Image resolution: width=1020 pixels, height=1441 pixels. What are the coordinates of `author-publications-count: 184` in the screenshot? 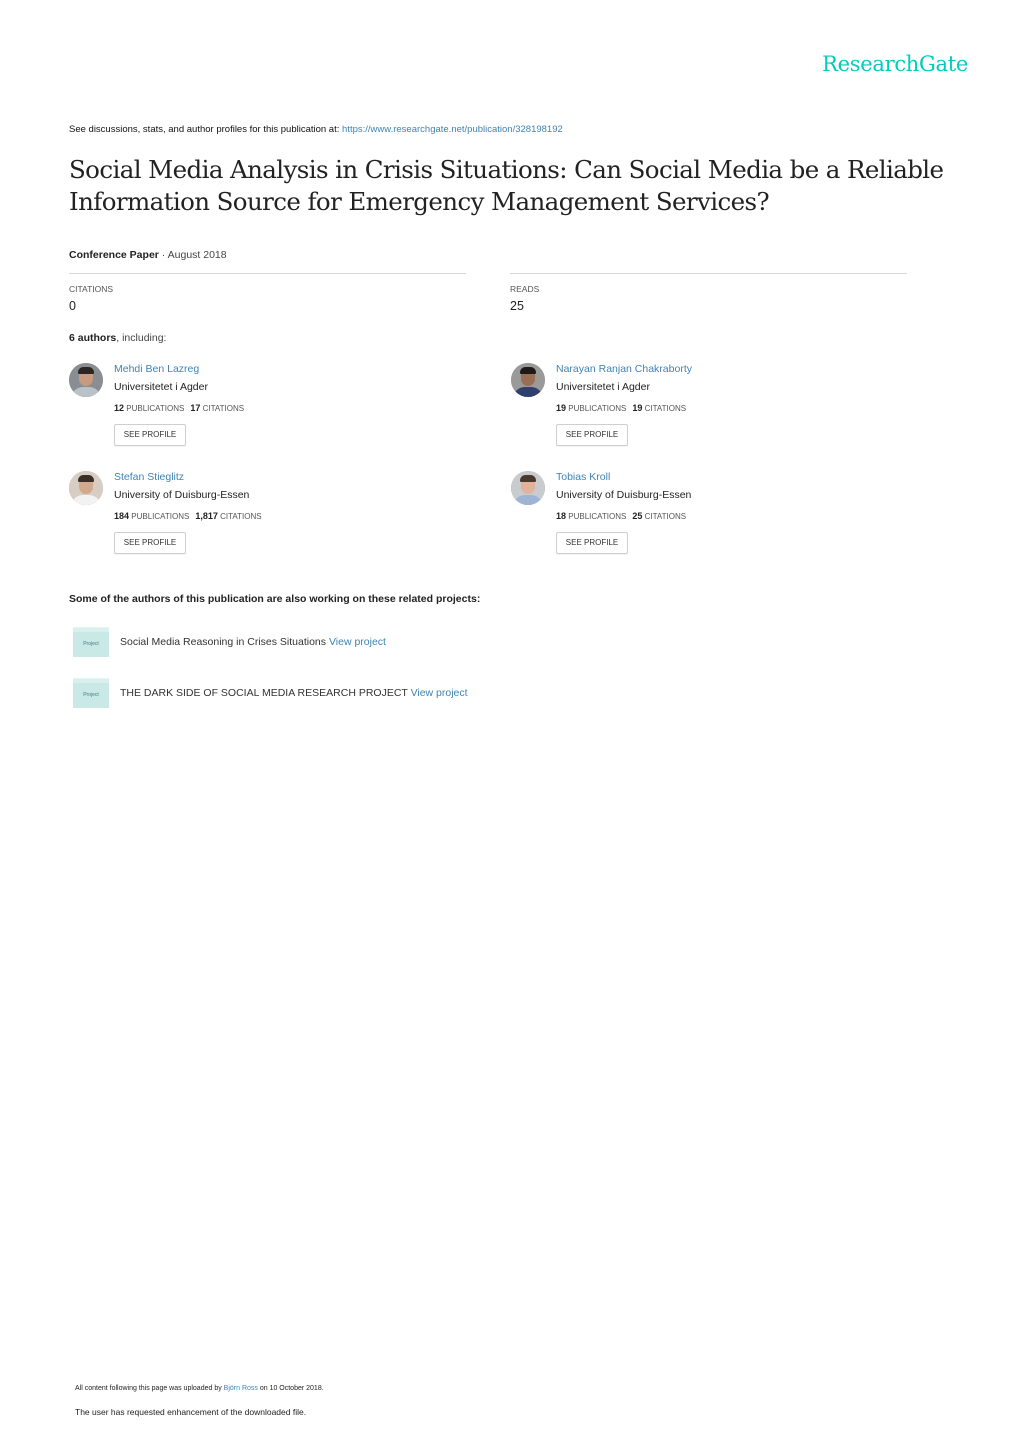 It's located at (122, 516).